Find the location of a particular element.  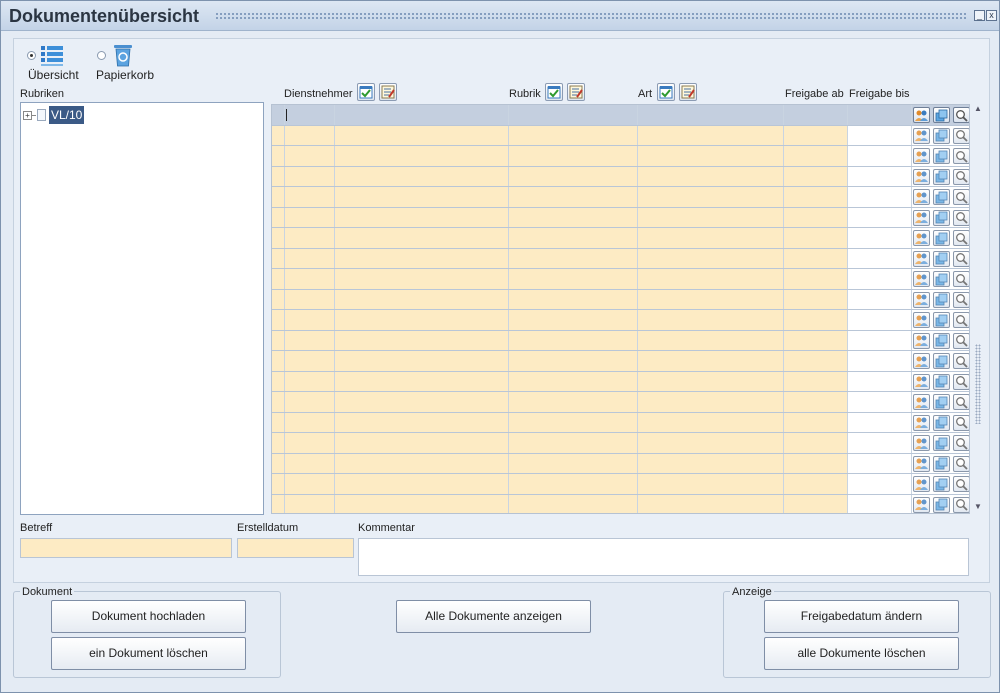

checklist-icon is located at coordinates (666, 92).